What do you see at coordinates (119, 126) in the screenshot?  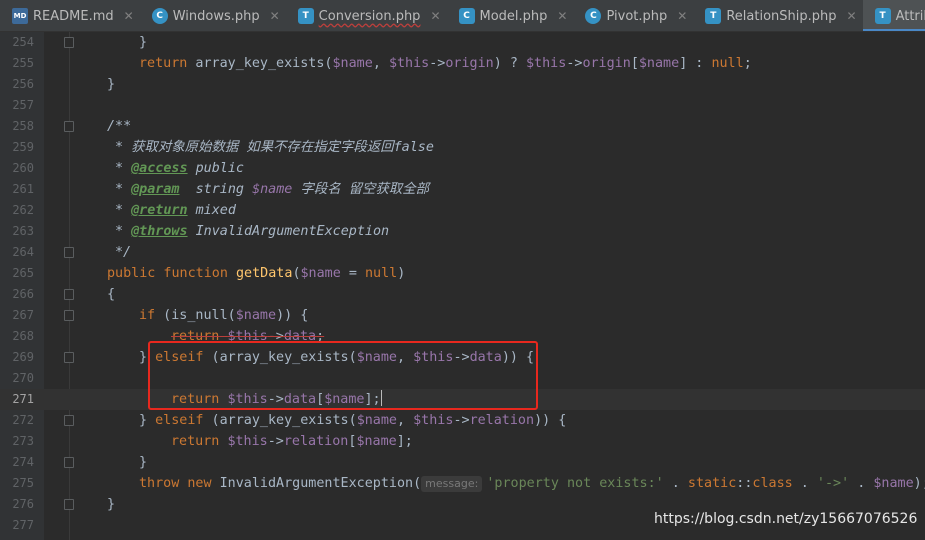 I see `code-text: /**` at bounding box center [119, 126].